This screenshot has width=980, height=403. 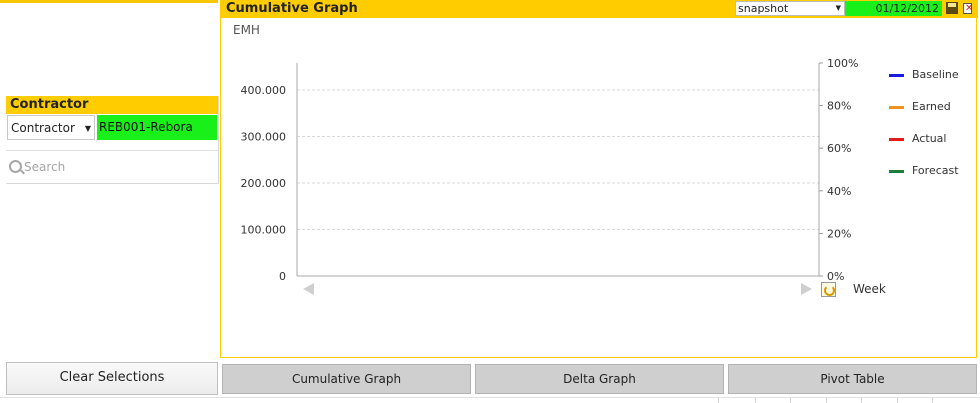 What do you see at coordinates (599, 379) in the screenshot?
I see `tab-delta-graph: Delta Graph` at bounding box center [599, 379].